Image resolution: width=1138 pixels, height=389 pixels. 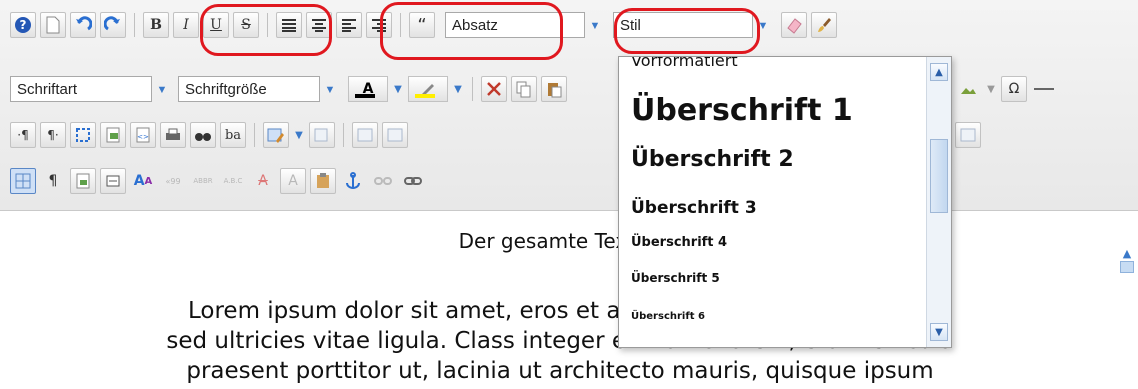 I want to click on print-icon, so click(x=173, y=135).